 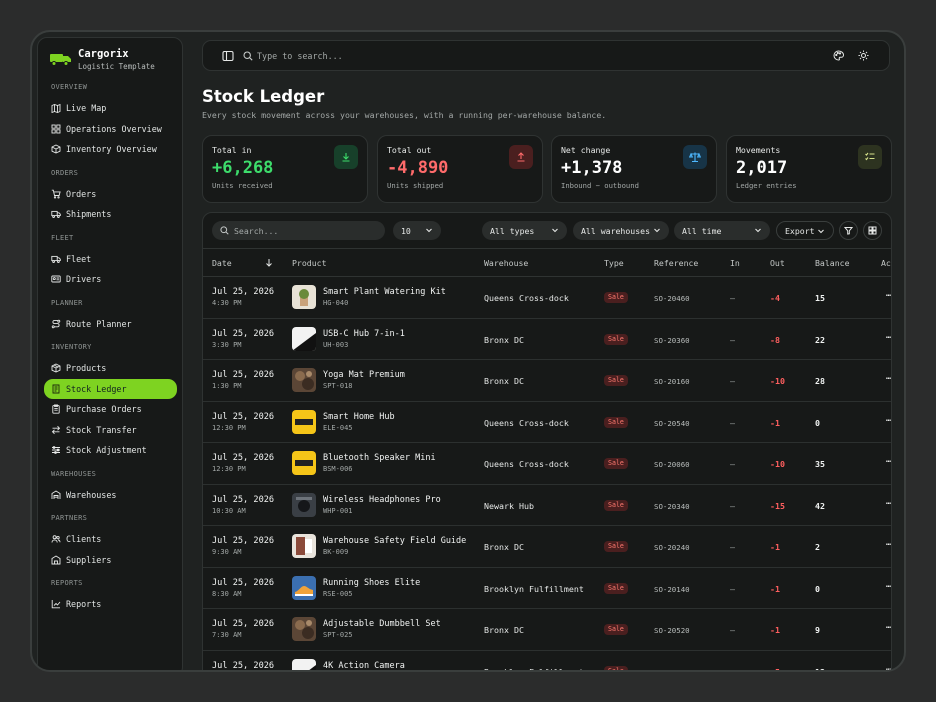 I want to click on row-balance: 35, so click(x=820, y=464).